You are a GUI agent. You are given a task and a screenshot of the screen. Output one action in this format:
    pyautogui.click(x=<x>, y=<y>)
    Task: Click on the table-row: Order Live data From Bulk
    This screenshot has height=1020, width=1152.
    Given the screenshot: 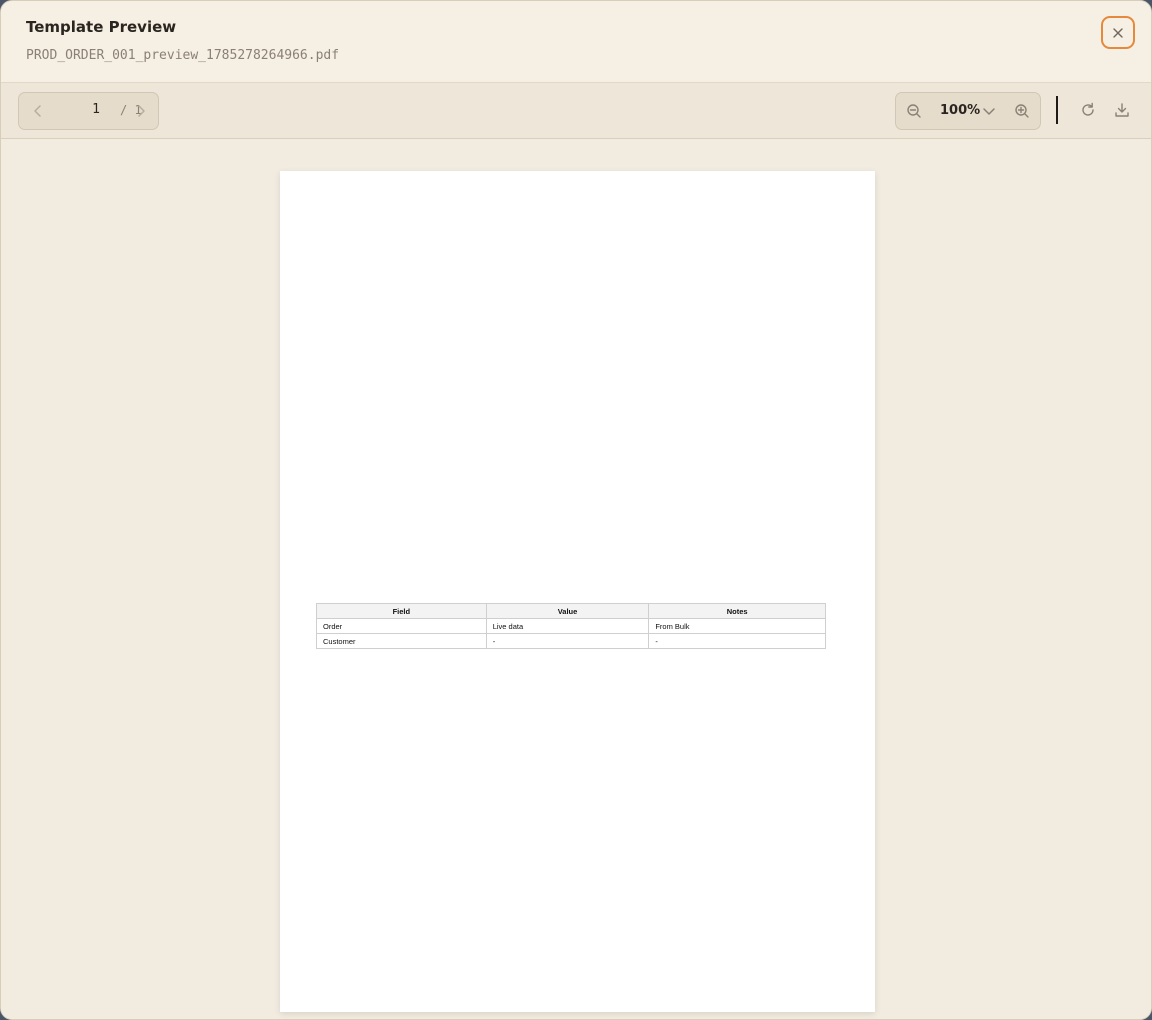 What is the action you would take?
    pyautogui.click(x=571, y=626)
    